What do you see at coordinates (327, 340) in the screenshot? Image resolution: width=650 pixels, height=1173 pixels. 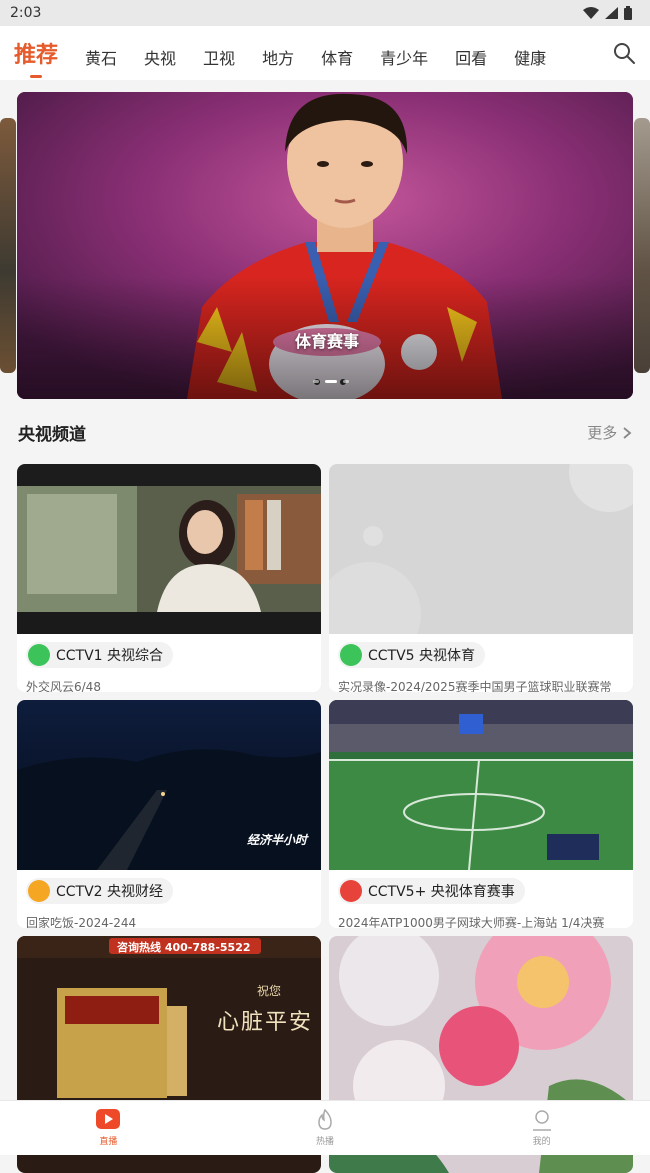 I see `banner-caption: 体育赛事` at bounding box center [327, 340].